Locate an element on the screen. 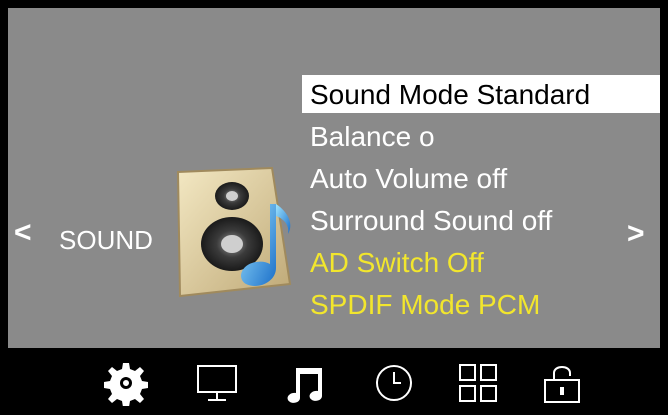 The image size is (668, 415). menu-item-surround-sound: Surround Sound off is located at coordinates (481, 222).